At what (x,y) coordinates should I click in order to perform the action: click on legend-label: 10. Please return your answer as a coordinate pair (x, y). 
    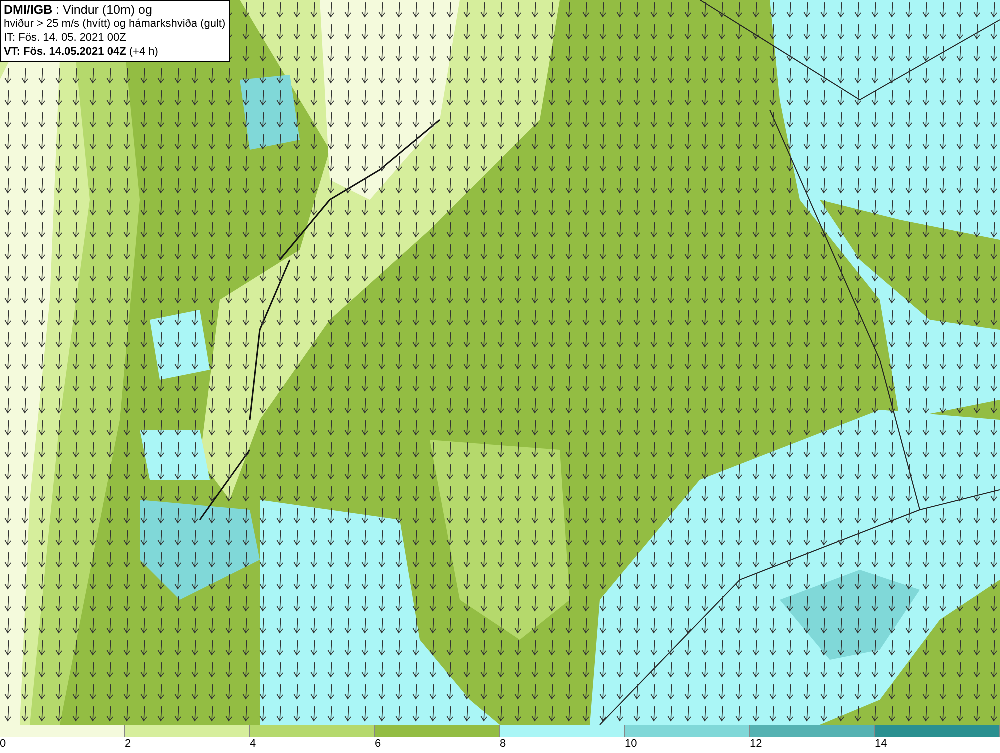
    Looking at the image, I should click on (631, 744).